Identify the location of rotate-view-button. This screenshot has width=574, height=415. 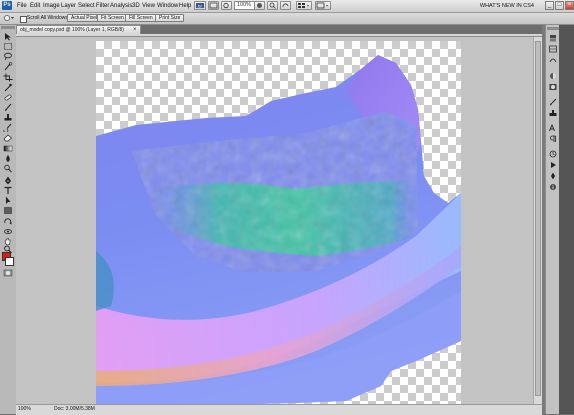
(285, 5).